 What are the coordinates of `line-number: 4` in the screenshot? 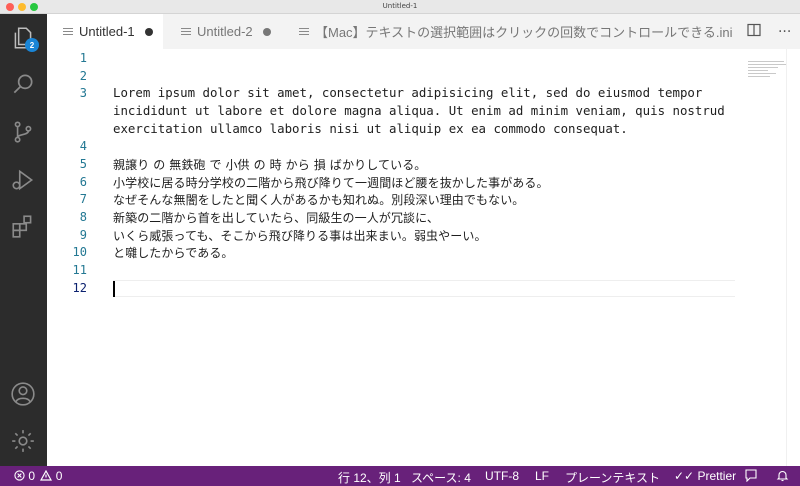 It's located at (83, 146).